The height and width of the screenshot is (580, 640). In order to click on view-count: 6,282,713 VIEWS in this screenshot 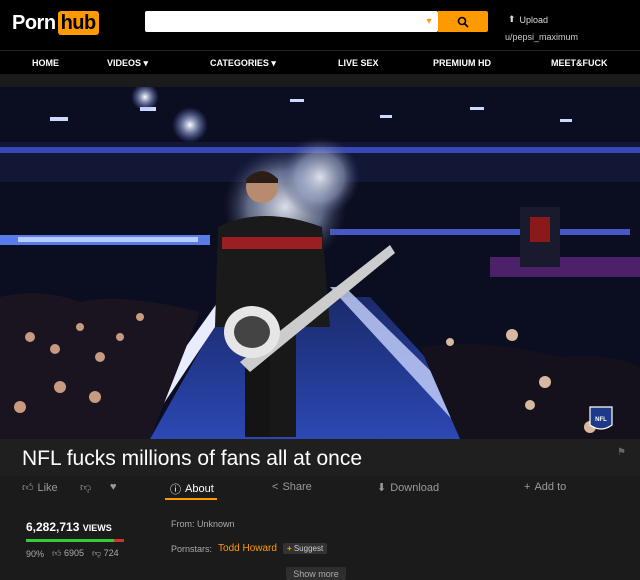, I will do `click(69, 527)`.